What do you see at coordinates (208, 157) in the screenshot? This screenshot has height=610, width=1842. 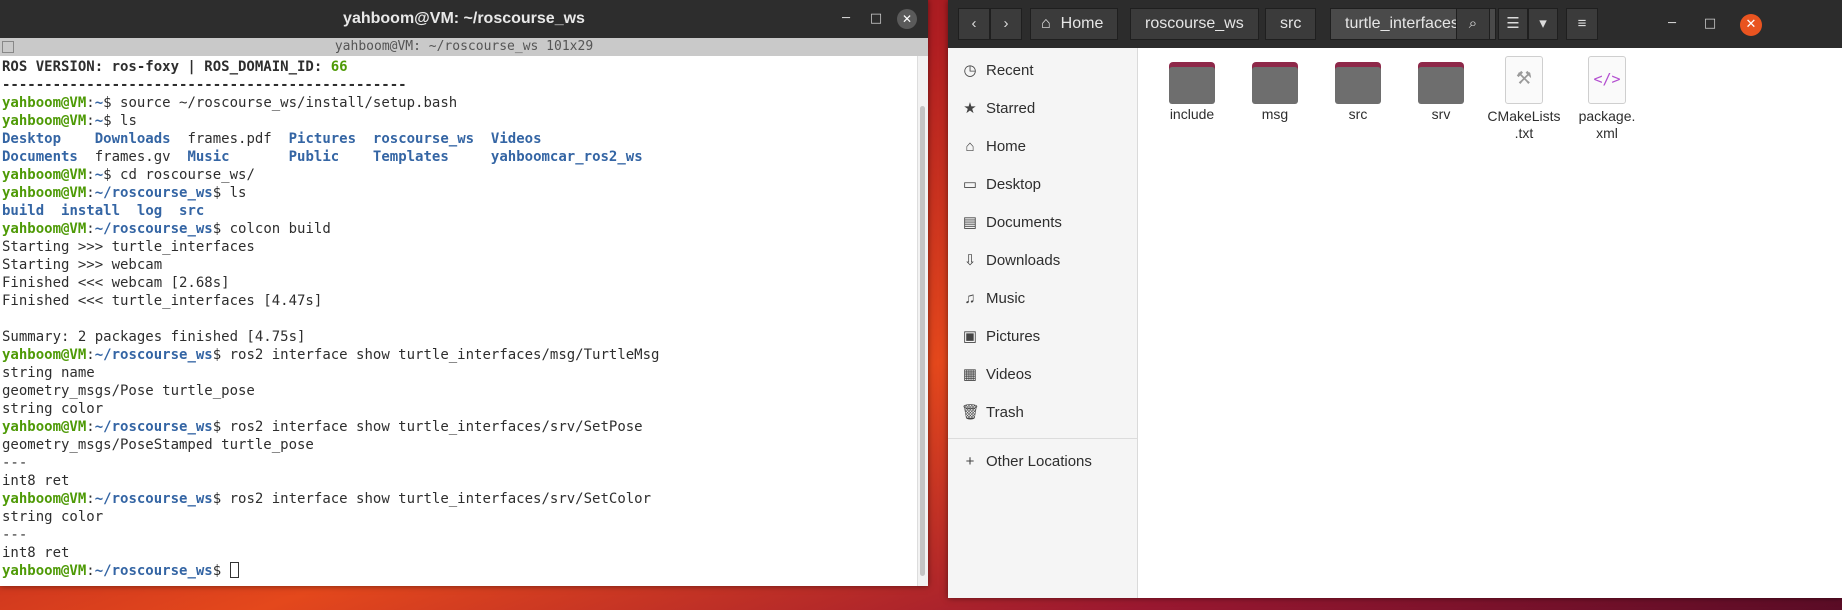 I see `terminal-text: Music` at bounding box center [208, 157].